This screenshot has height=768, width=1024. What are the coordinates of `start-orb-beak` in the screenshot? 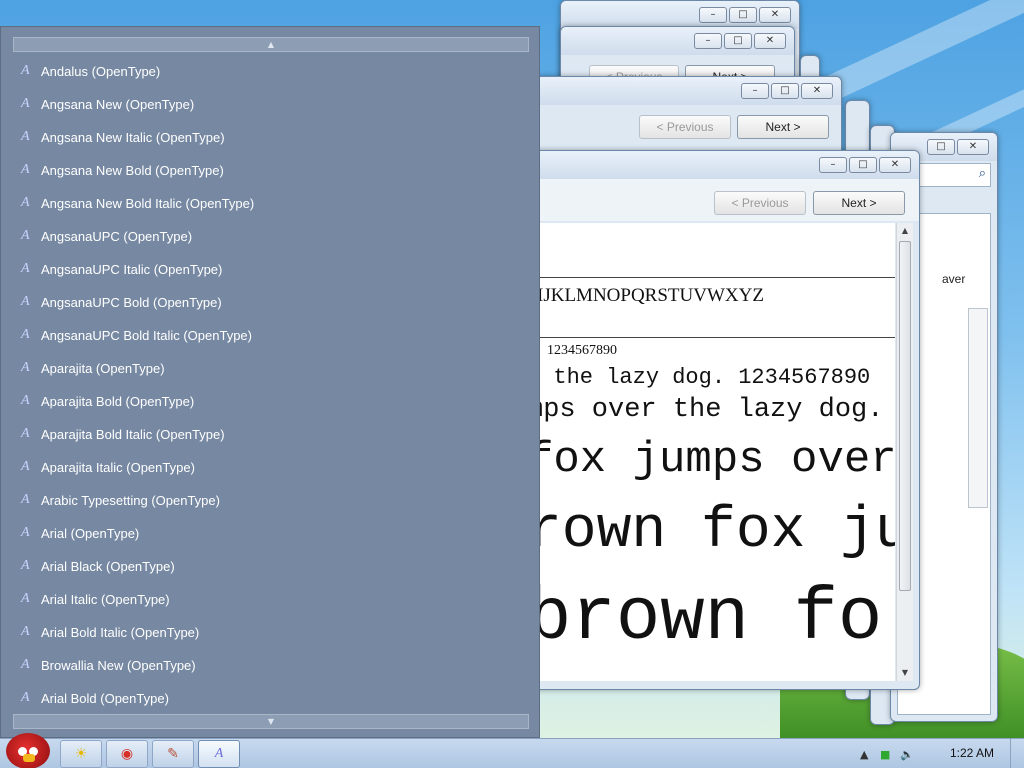 It's located at (29, 758).